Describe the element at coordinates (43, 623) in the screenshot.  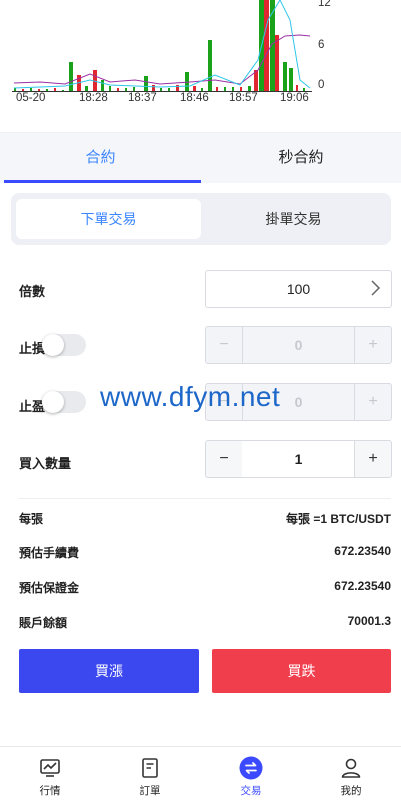
I see `account-balance-label: 賬戶餘額` at that location.